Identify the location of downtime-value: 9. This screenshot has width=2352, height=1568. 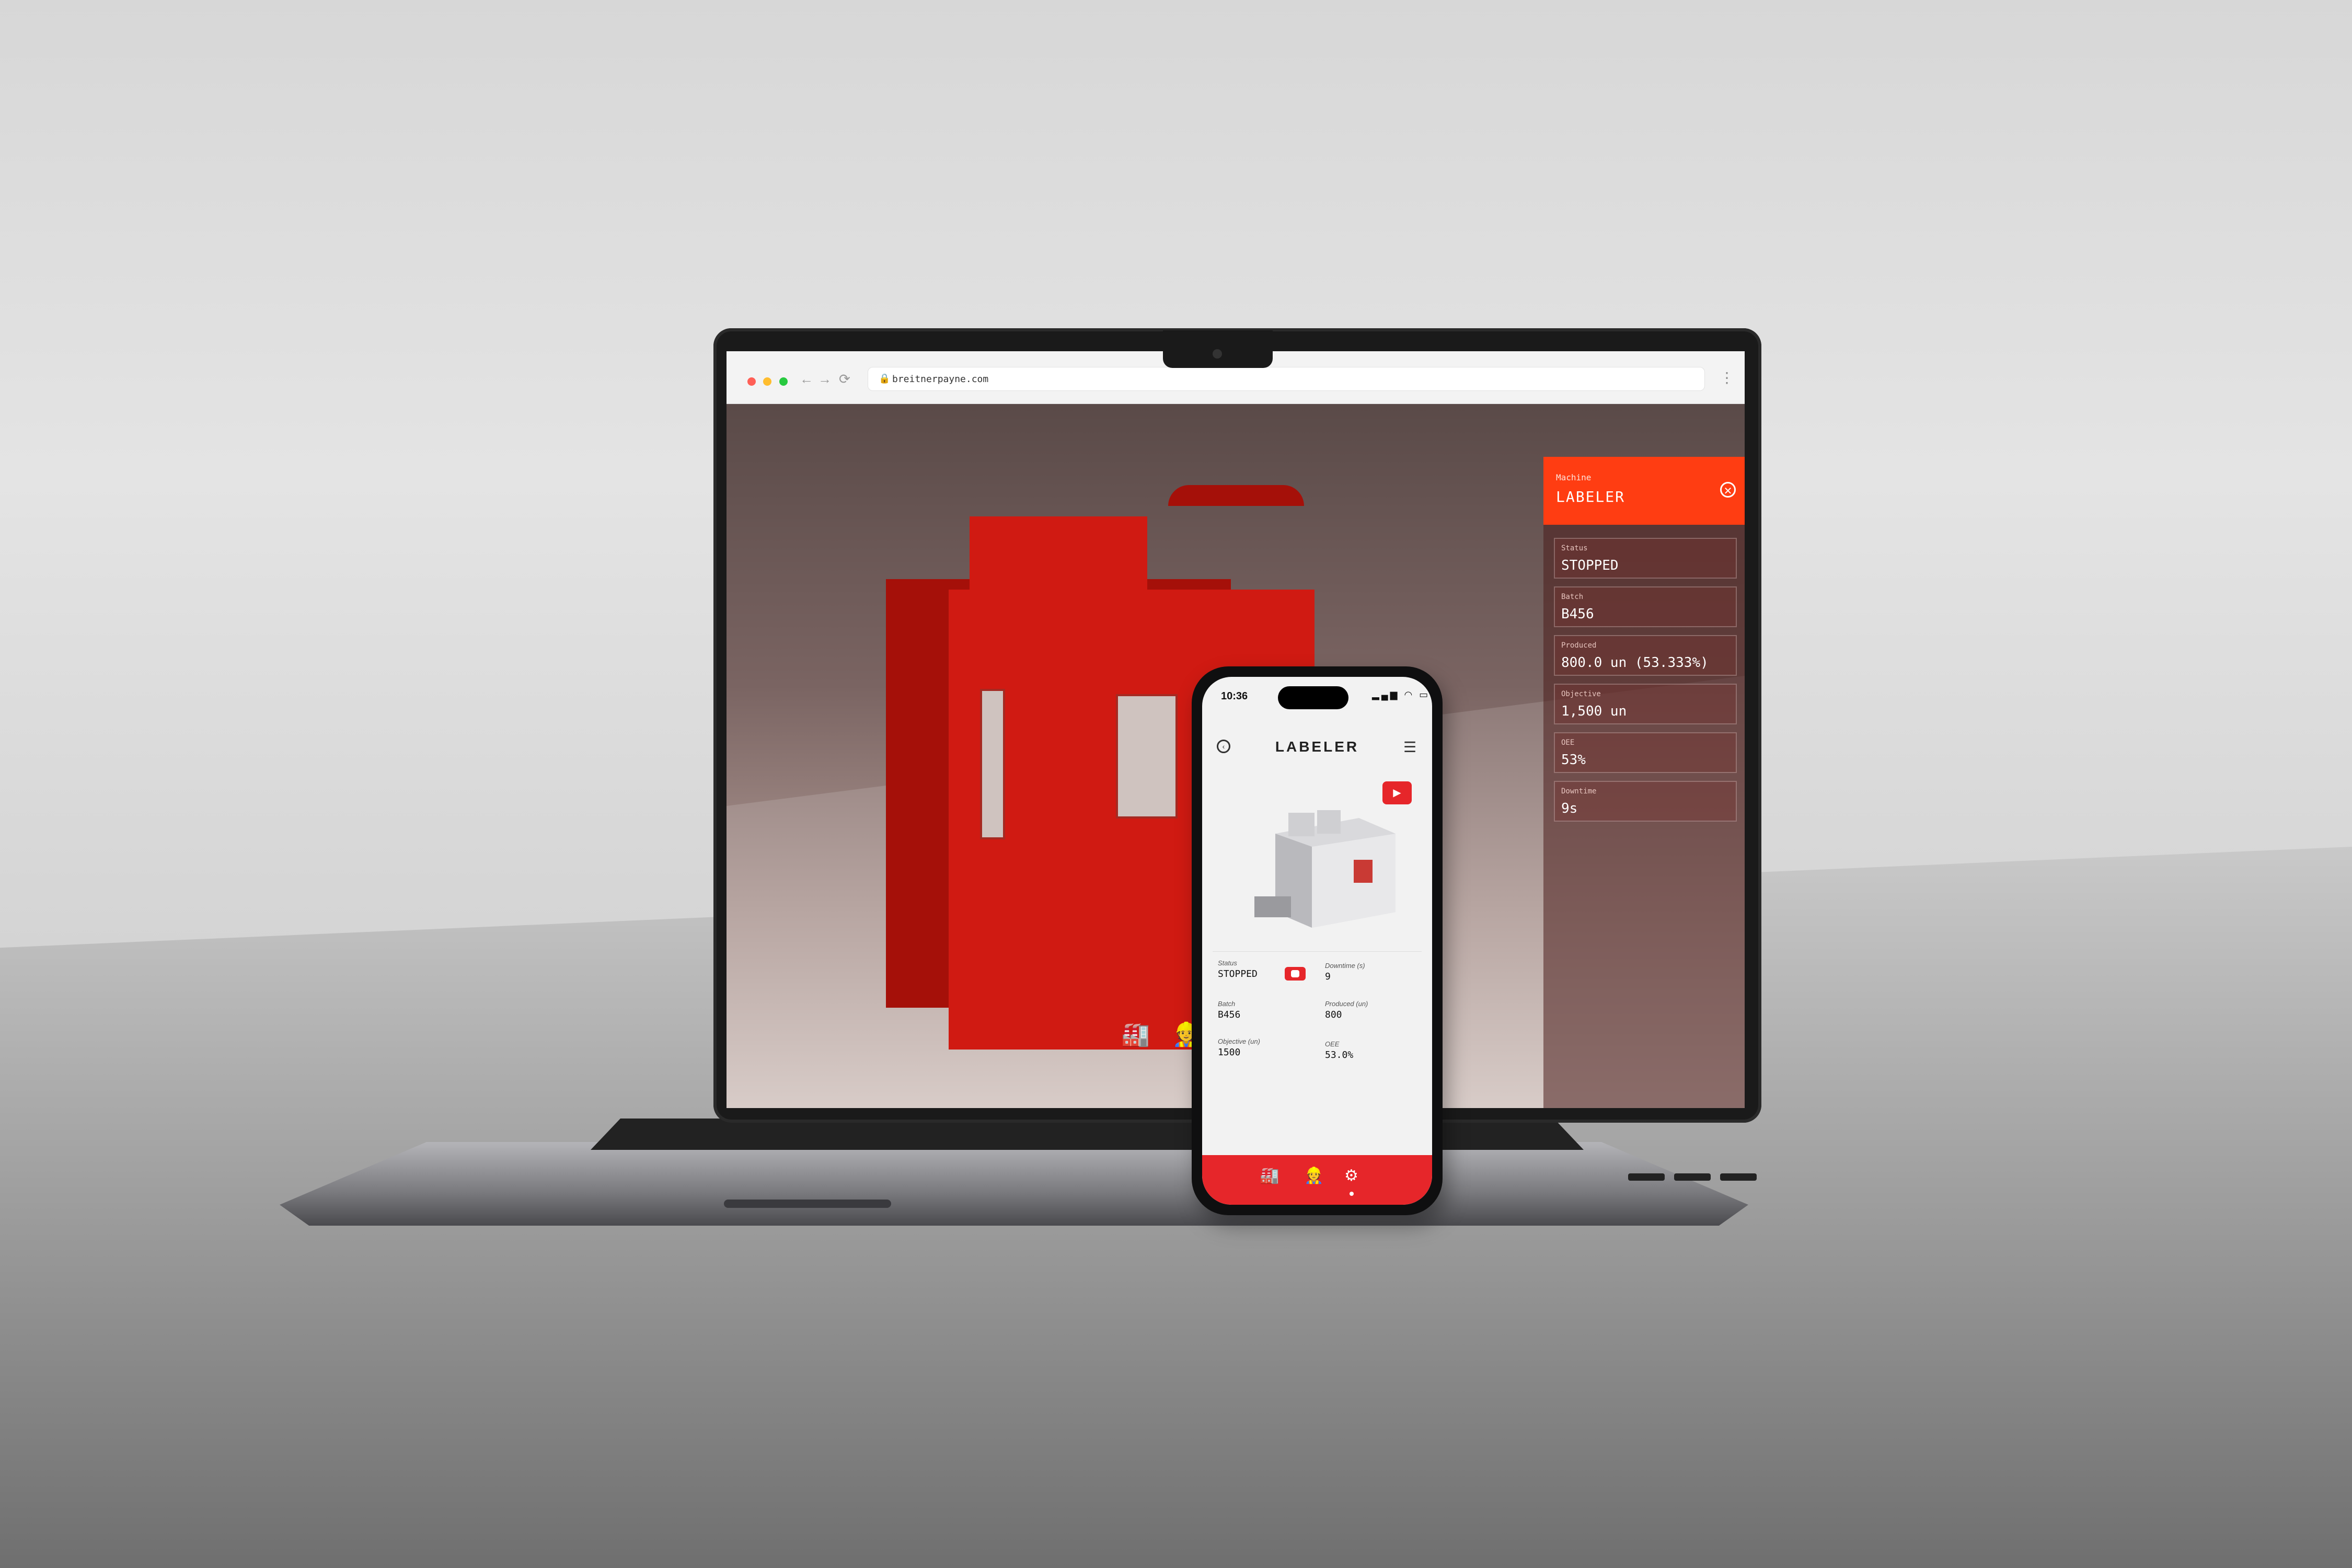
(1328, 976).